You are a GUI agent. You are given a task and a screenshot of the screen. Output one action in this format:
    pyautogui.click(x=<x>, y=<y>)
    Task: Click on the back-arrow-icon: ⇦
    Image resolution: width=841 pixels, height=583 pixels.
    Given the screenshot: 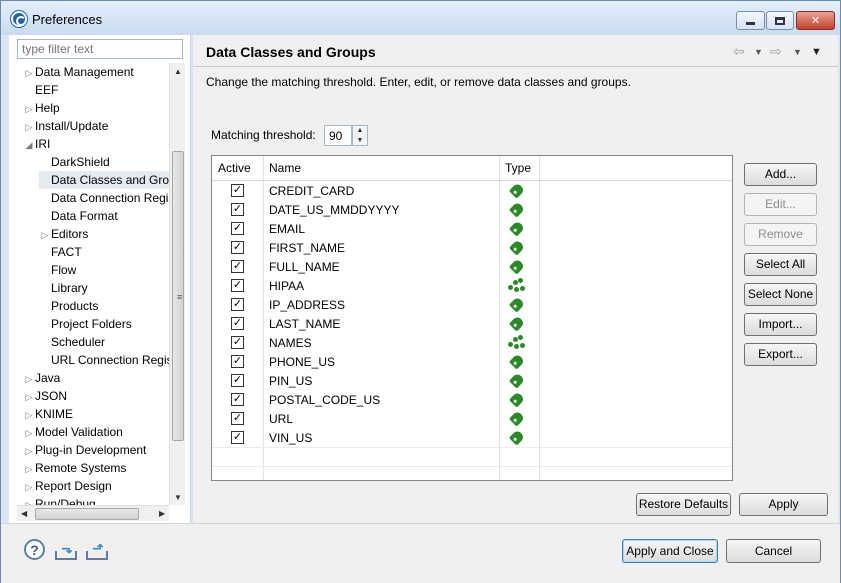 What is the action you would take?
    pyautogui.click(x=739, y=51)
    